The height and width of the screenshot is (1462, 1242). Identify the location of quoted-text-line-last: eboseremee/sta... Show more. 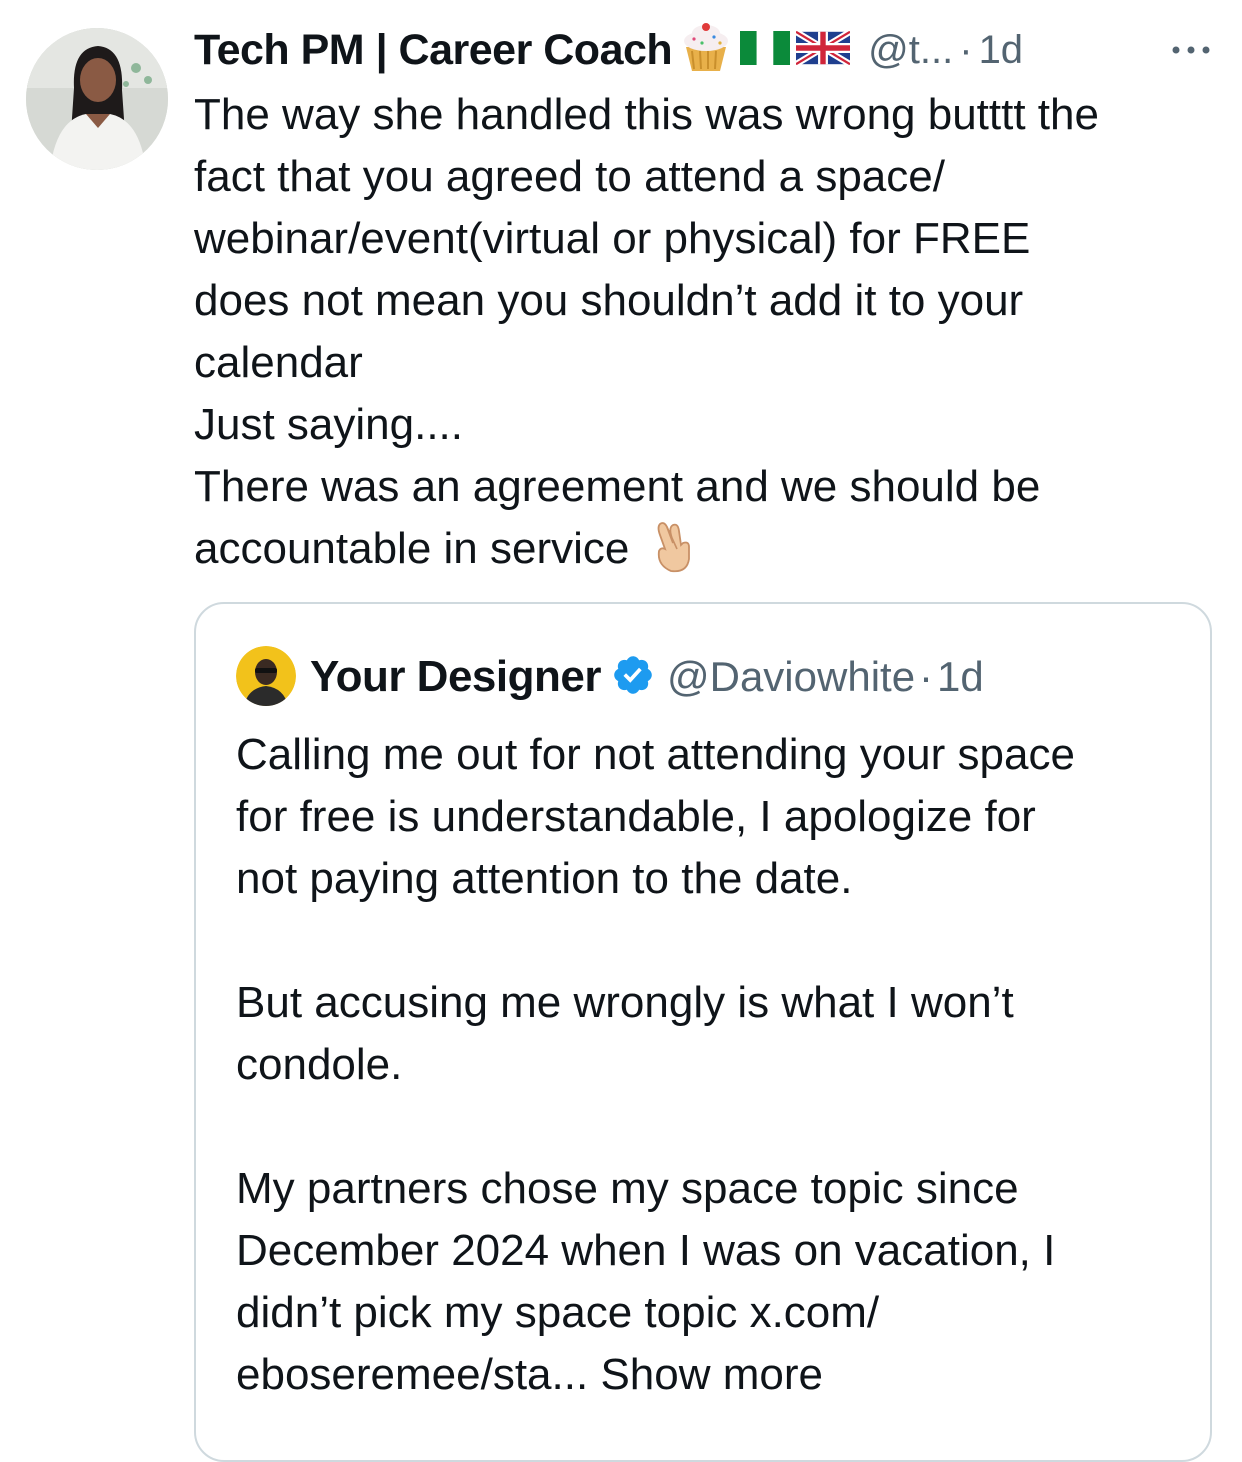
(716, 1375).